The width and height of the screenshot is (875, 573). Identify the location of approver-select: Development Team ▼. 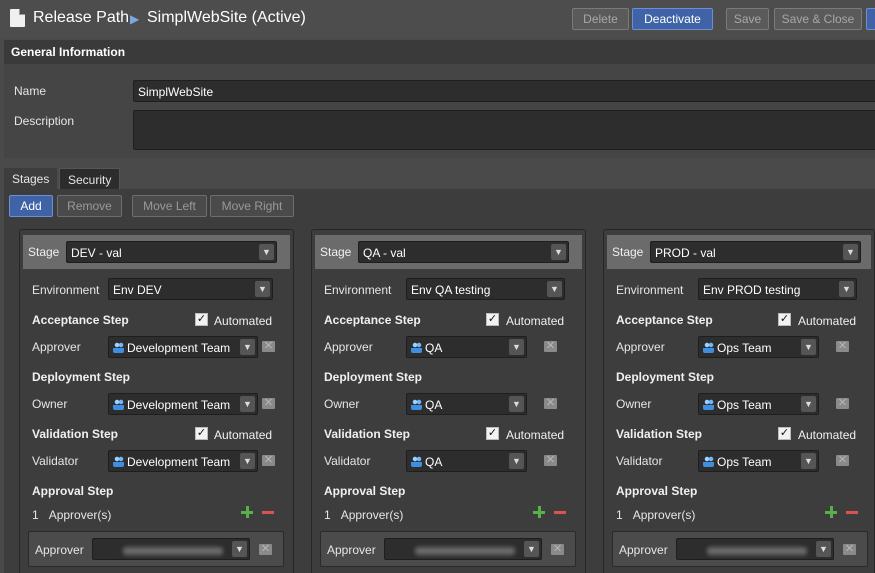
(183, 347).